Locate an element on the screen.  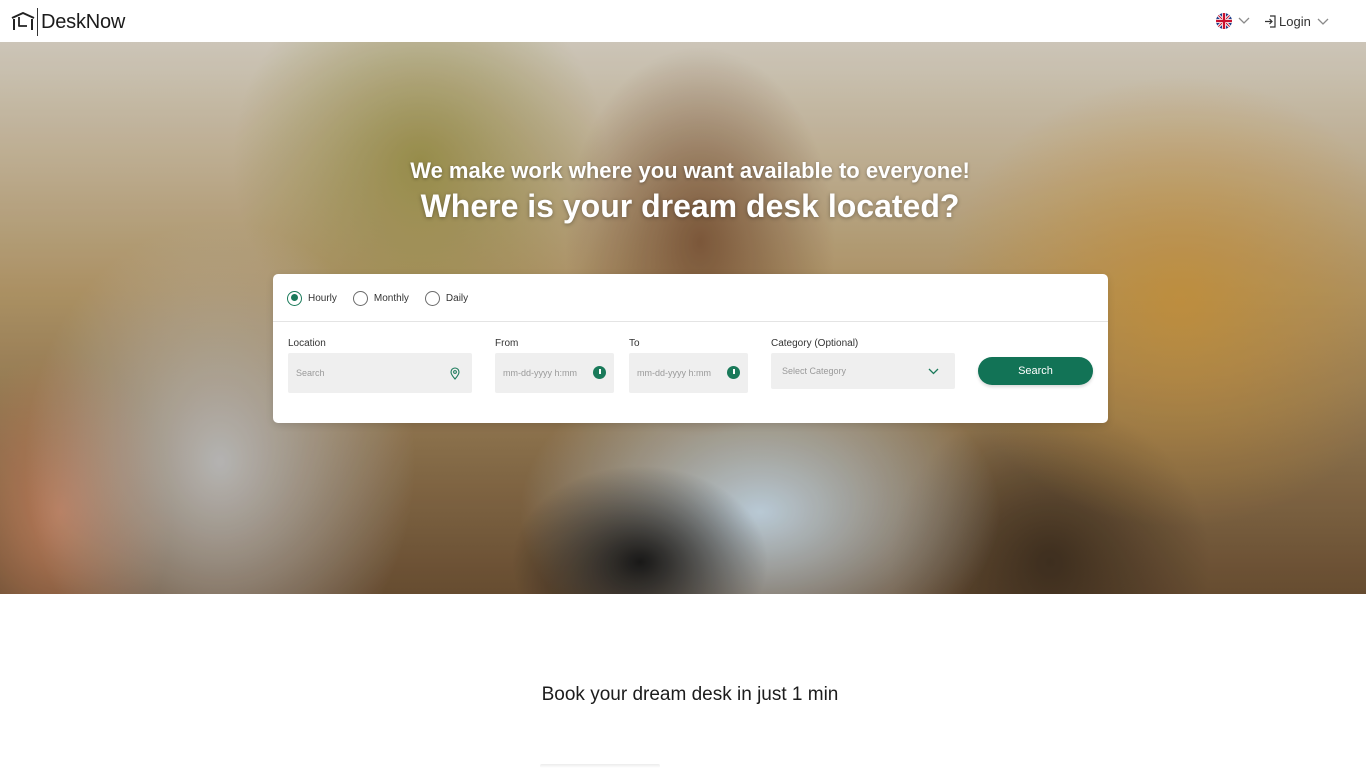
radio-hourly: Hourly is located at coordinates (312, 298).